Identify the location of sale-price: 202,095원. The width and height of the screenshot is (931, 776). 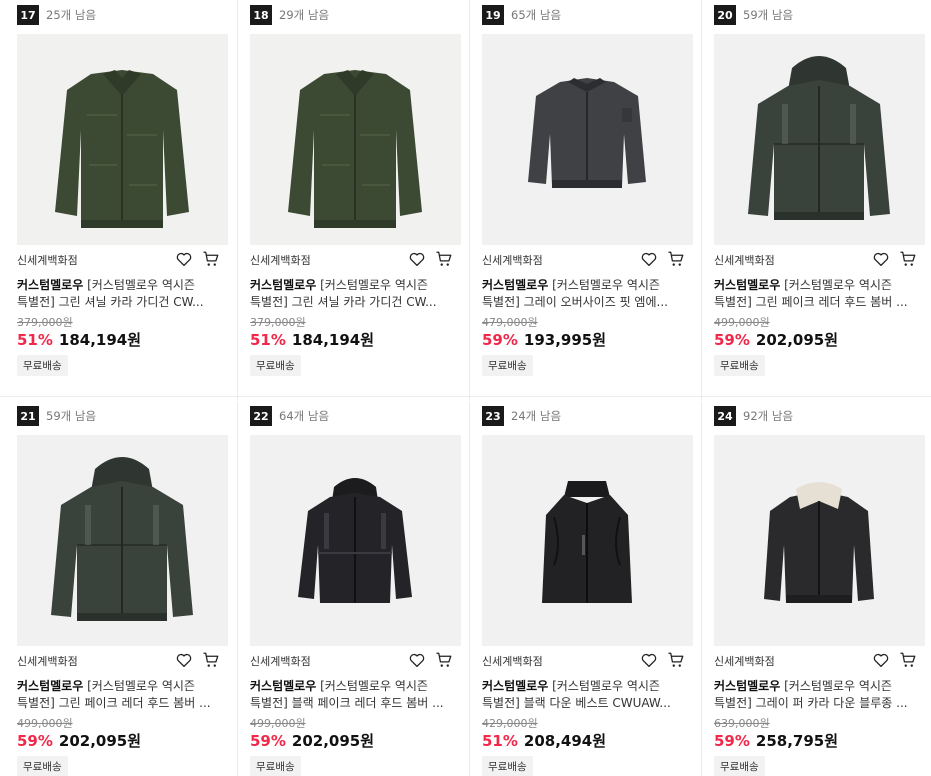
(797, 340).